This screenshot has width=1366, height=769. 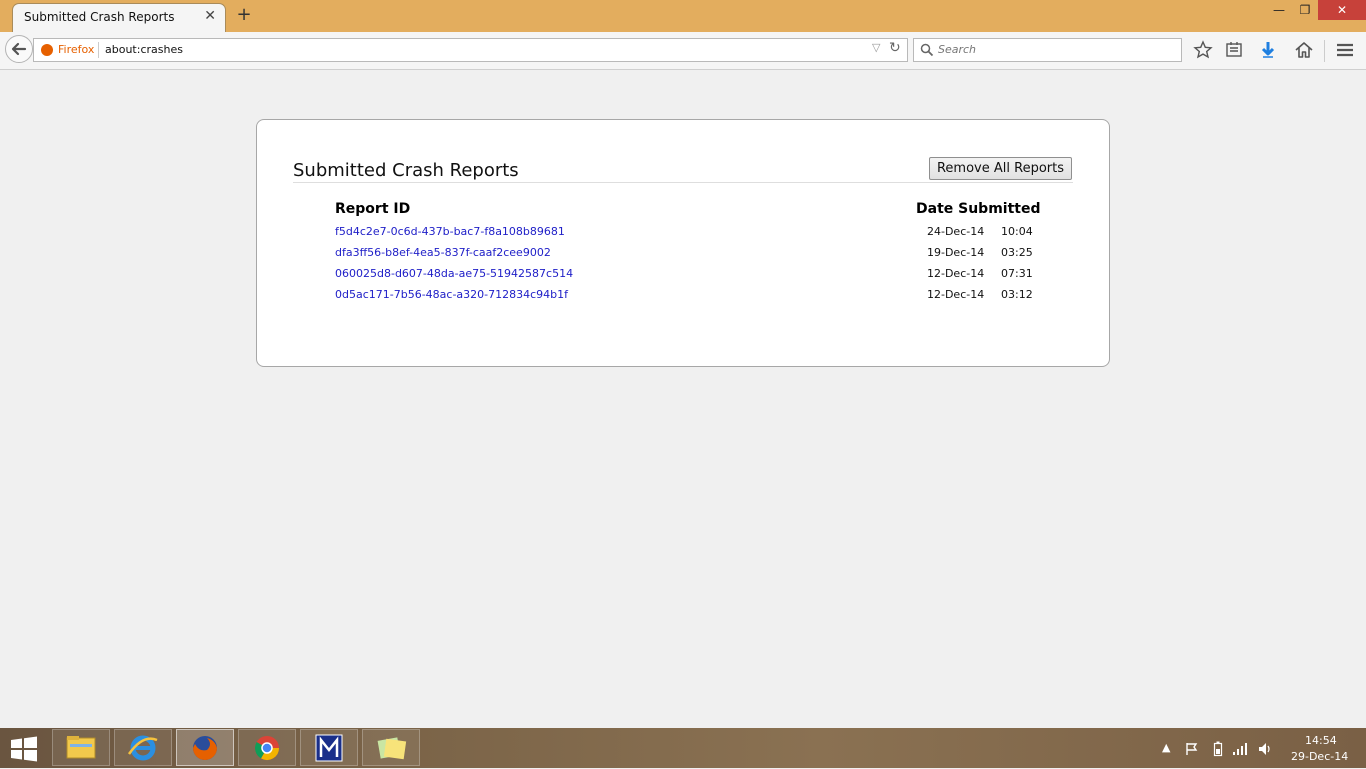 I want to click on report-id-link: 060025d8-d607-48da-ae75-51942587c514, so click(x=454, y=273).